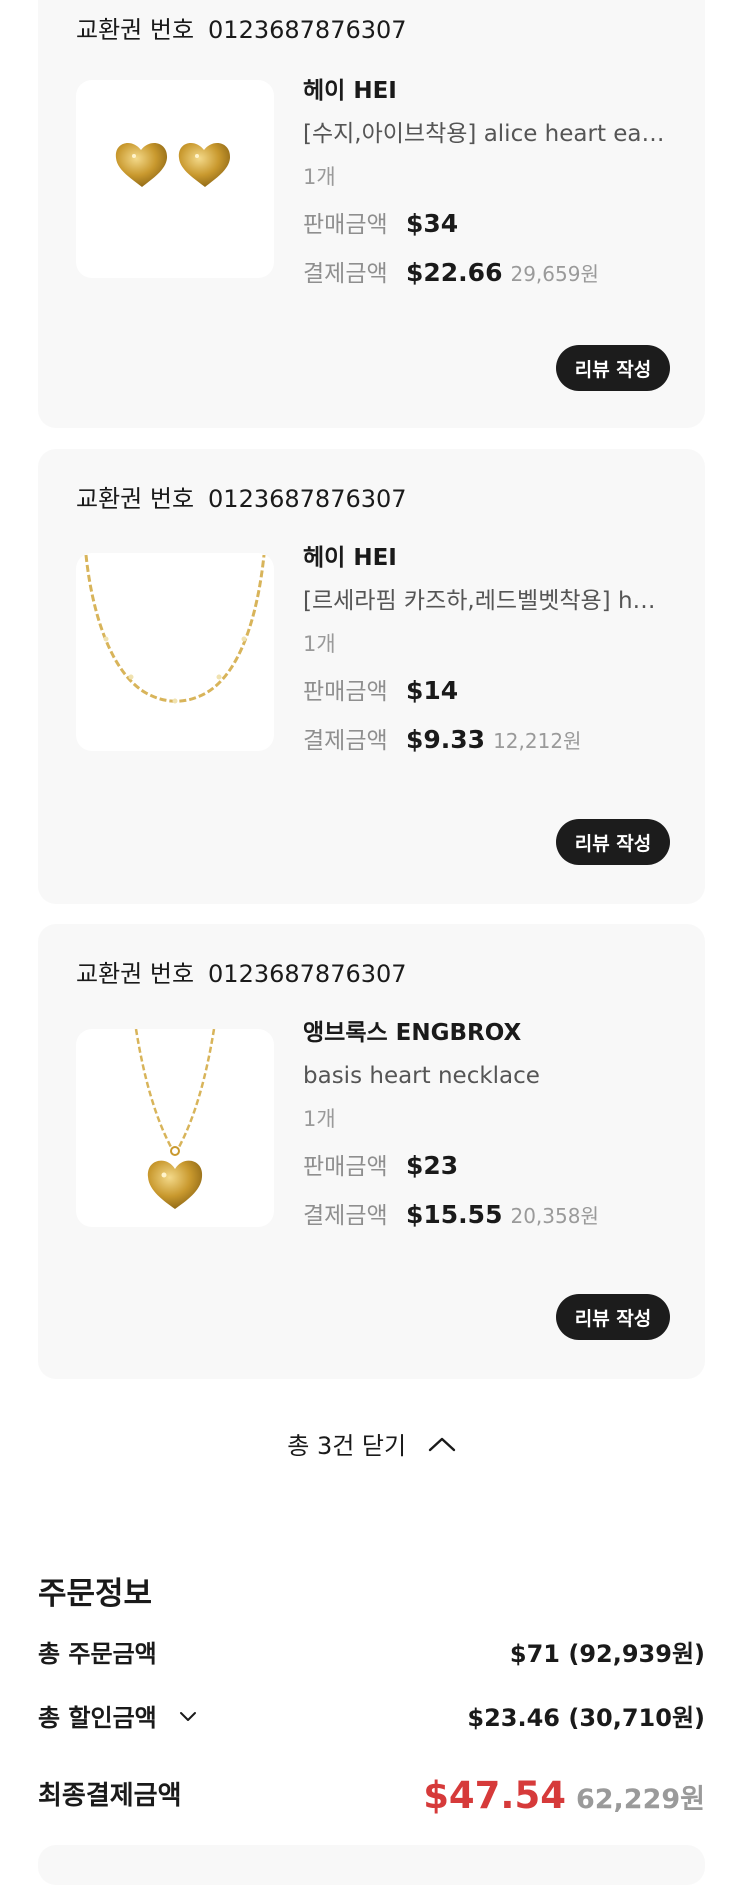  What do you see at coordinates (432, 1165) in the screenshot?
I see `sale-price: $23` at bounding box center [432, 1165].